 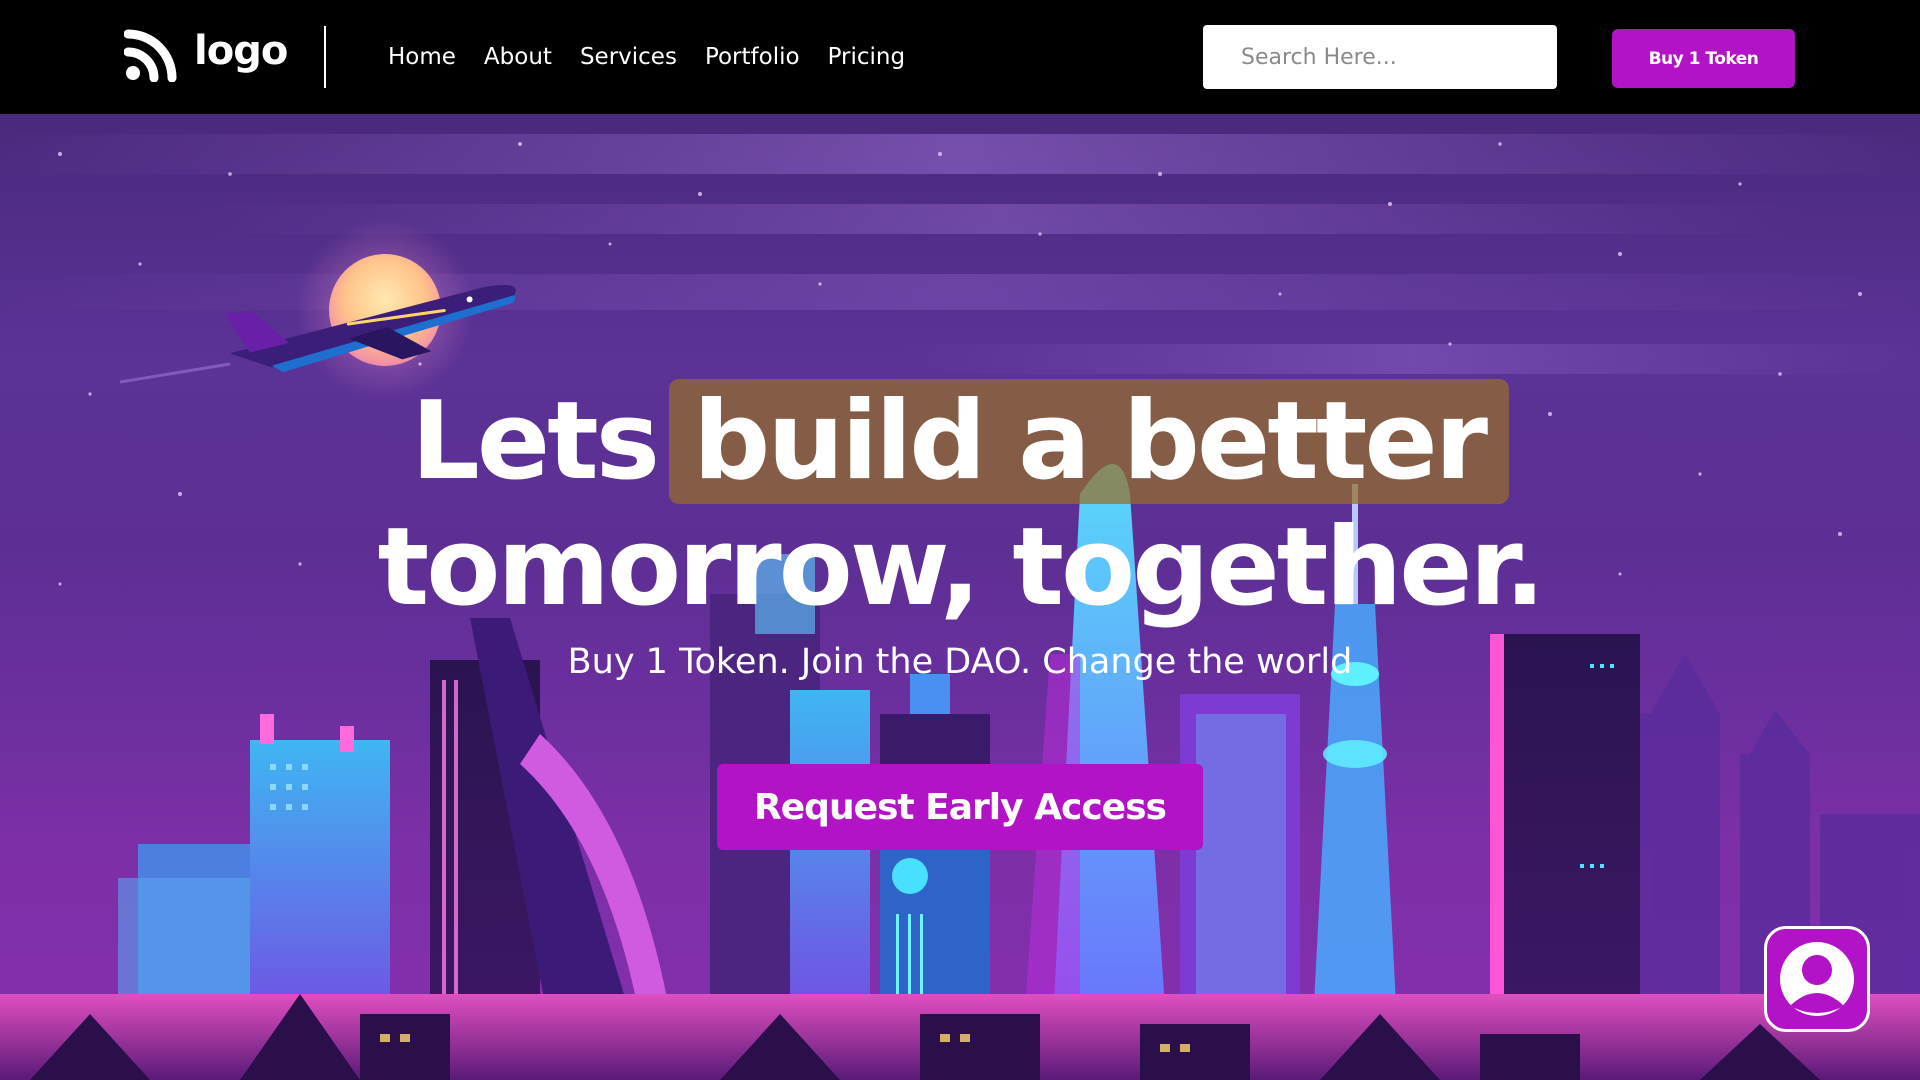 What do you see at coordinates (241, 51) in the screenshot?
I see `logo-text: logo` at bounding box center [241, 51].